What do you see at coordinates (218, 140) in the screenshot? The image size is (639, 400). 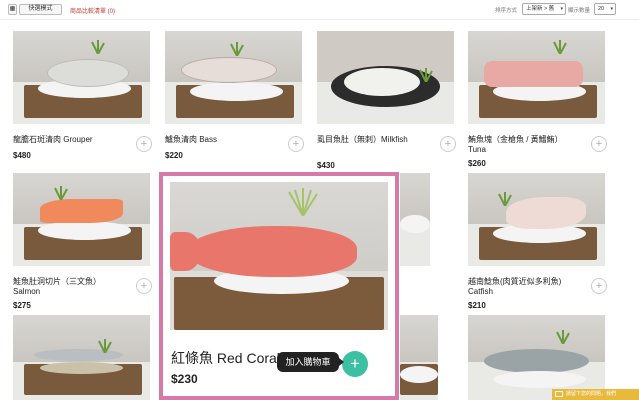 I see `product-name: 鱸魚清肉 Bass` at bounding box center [218, 140].